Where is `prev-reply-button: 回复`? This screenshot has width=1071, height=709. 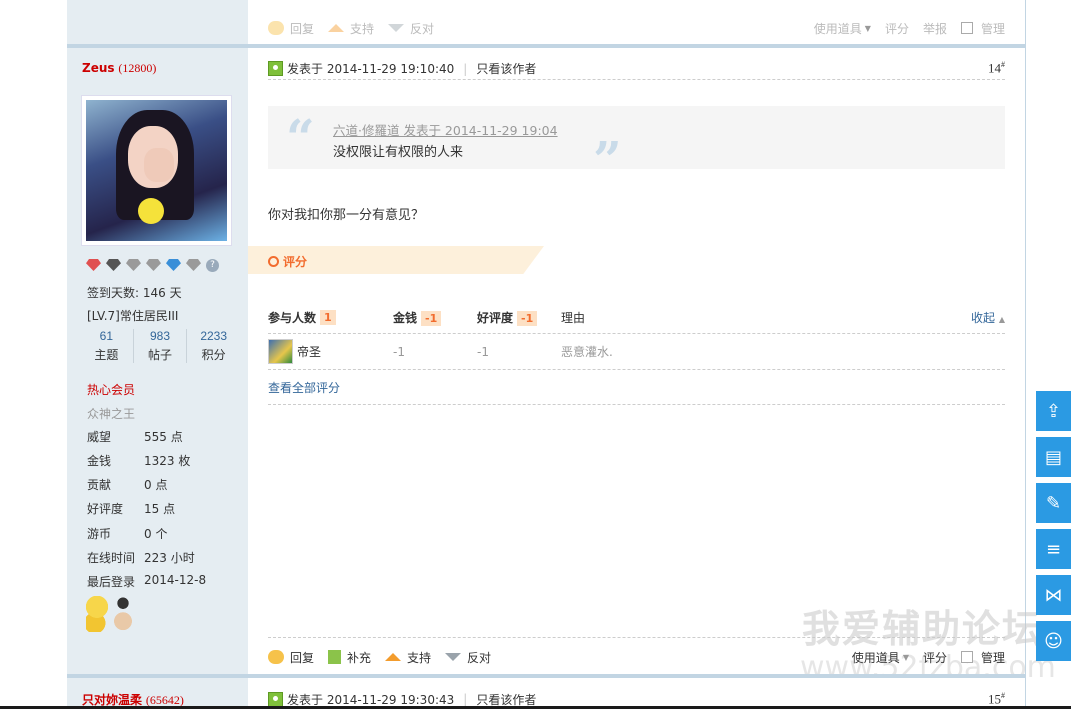 prev-reply-button: 回复 is located at coordinates (291, 28).